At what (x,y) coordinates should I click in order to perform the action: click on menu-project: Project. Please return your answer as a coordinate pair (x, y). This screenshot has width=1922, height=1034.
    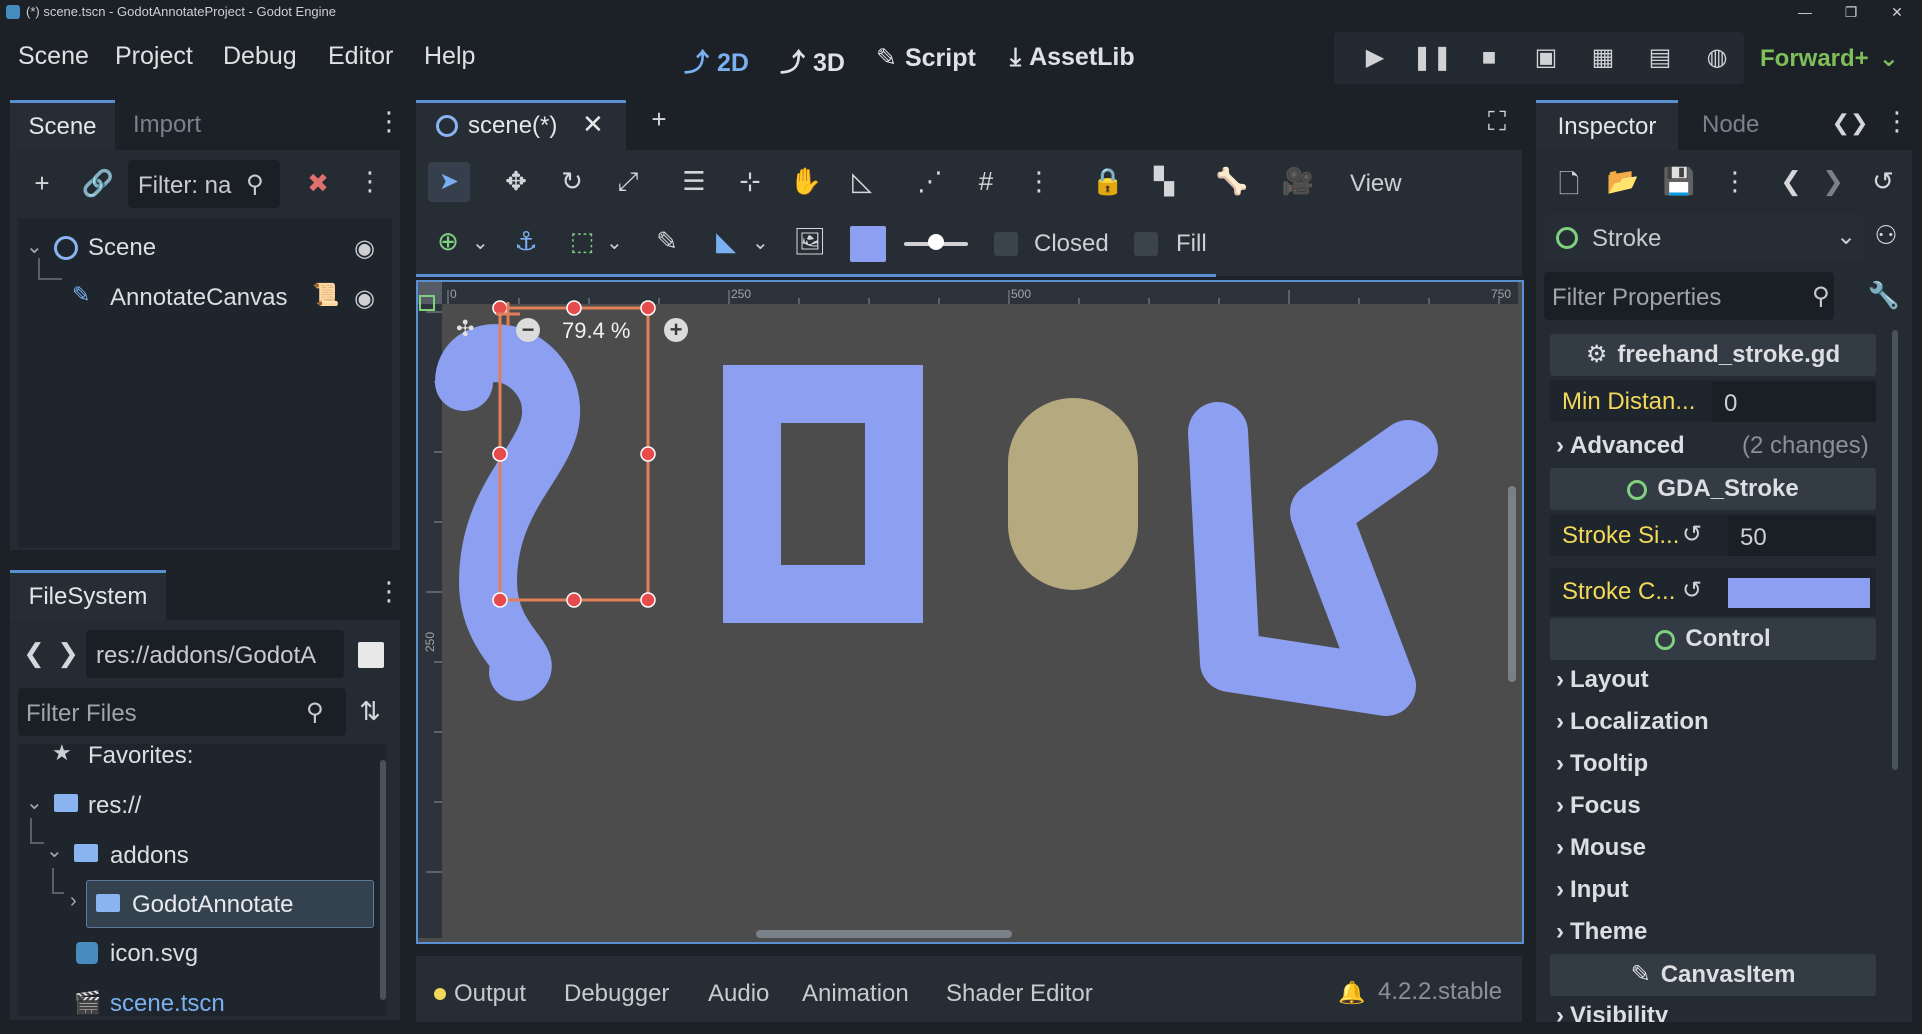
    Looking at the image, I should click on (154, 56).